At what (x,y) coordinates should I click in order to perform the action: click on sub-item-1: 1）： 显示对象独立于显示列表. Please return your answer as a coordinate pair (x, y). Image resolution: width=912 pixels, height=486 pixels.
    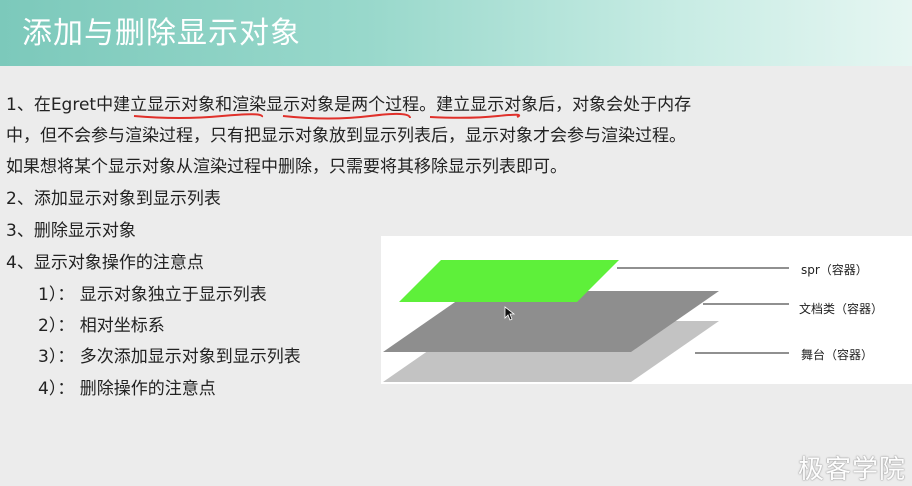
    Looking at the image, I should click on (152, 295).